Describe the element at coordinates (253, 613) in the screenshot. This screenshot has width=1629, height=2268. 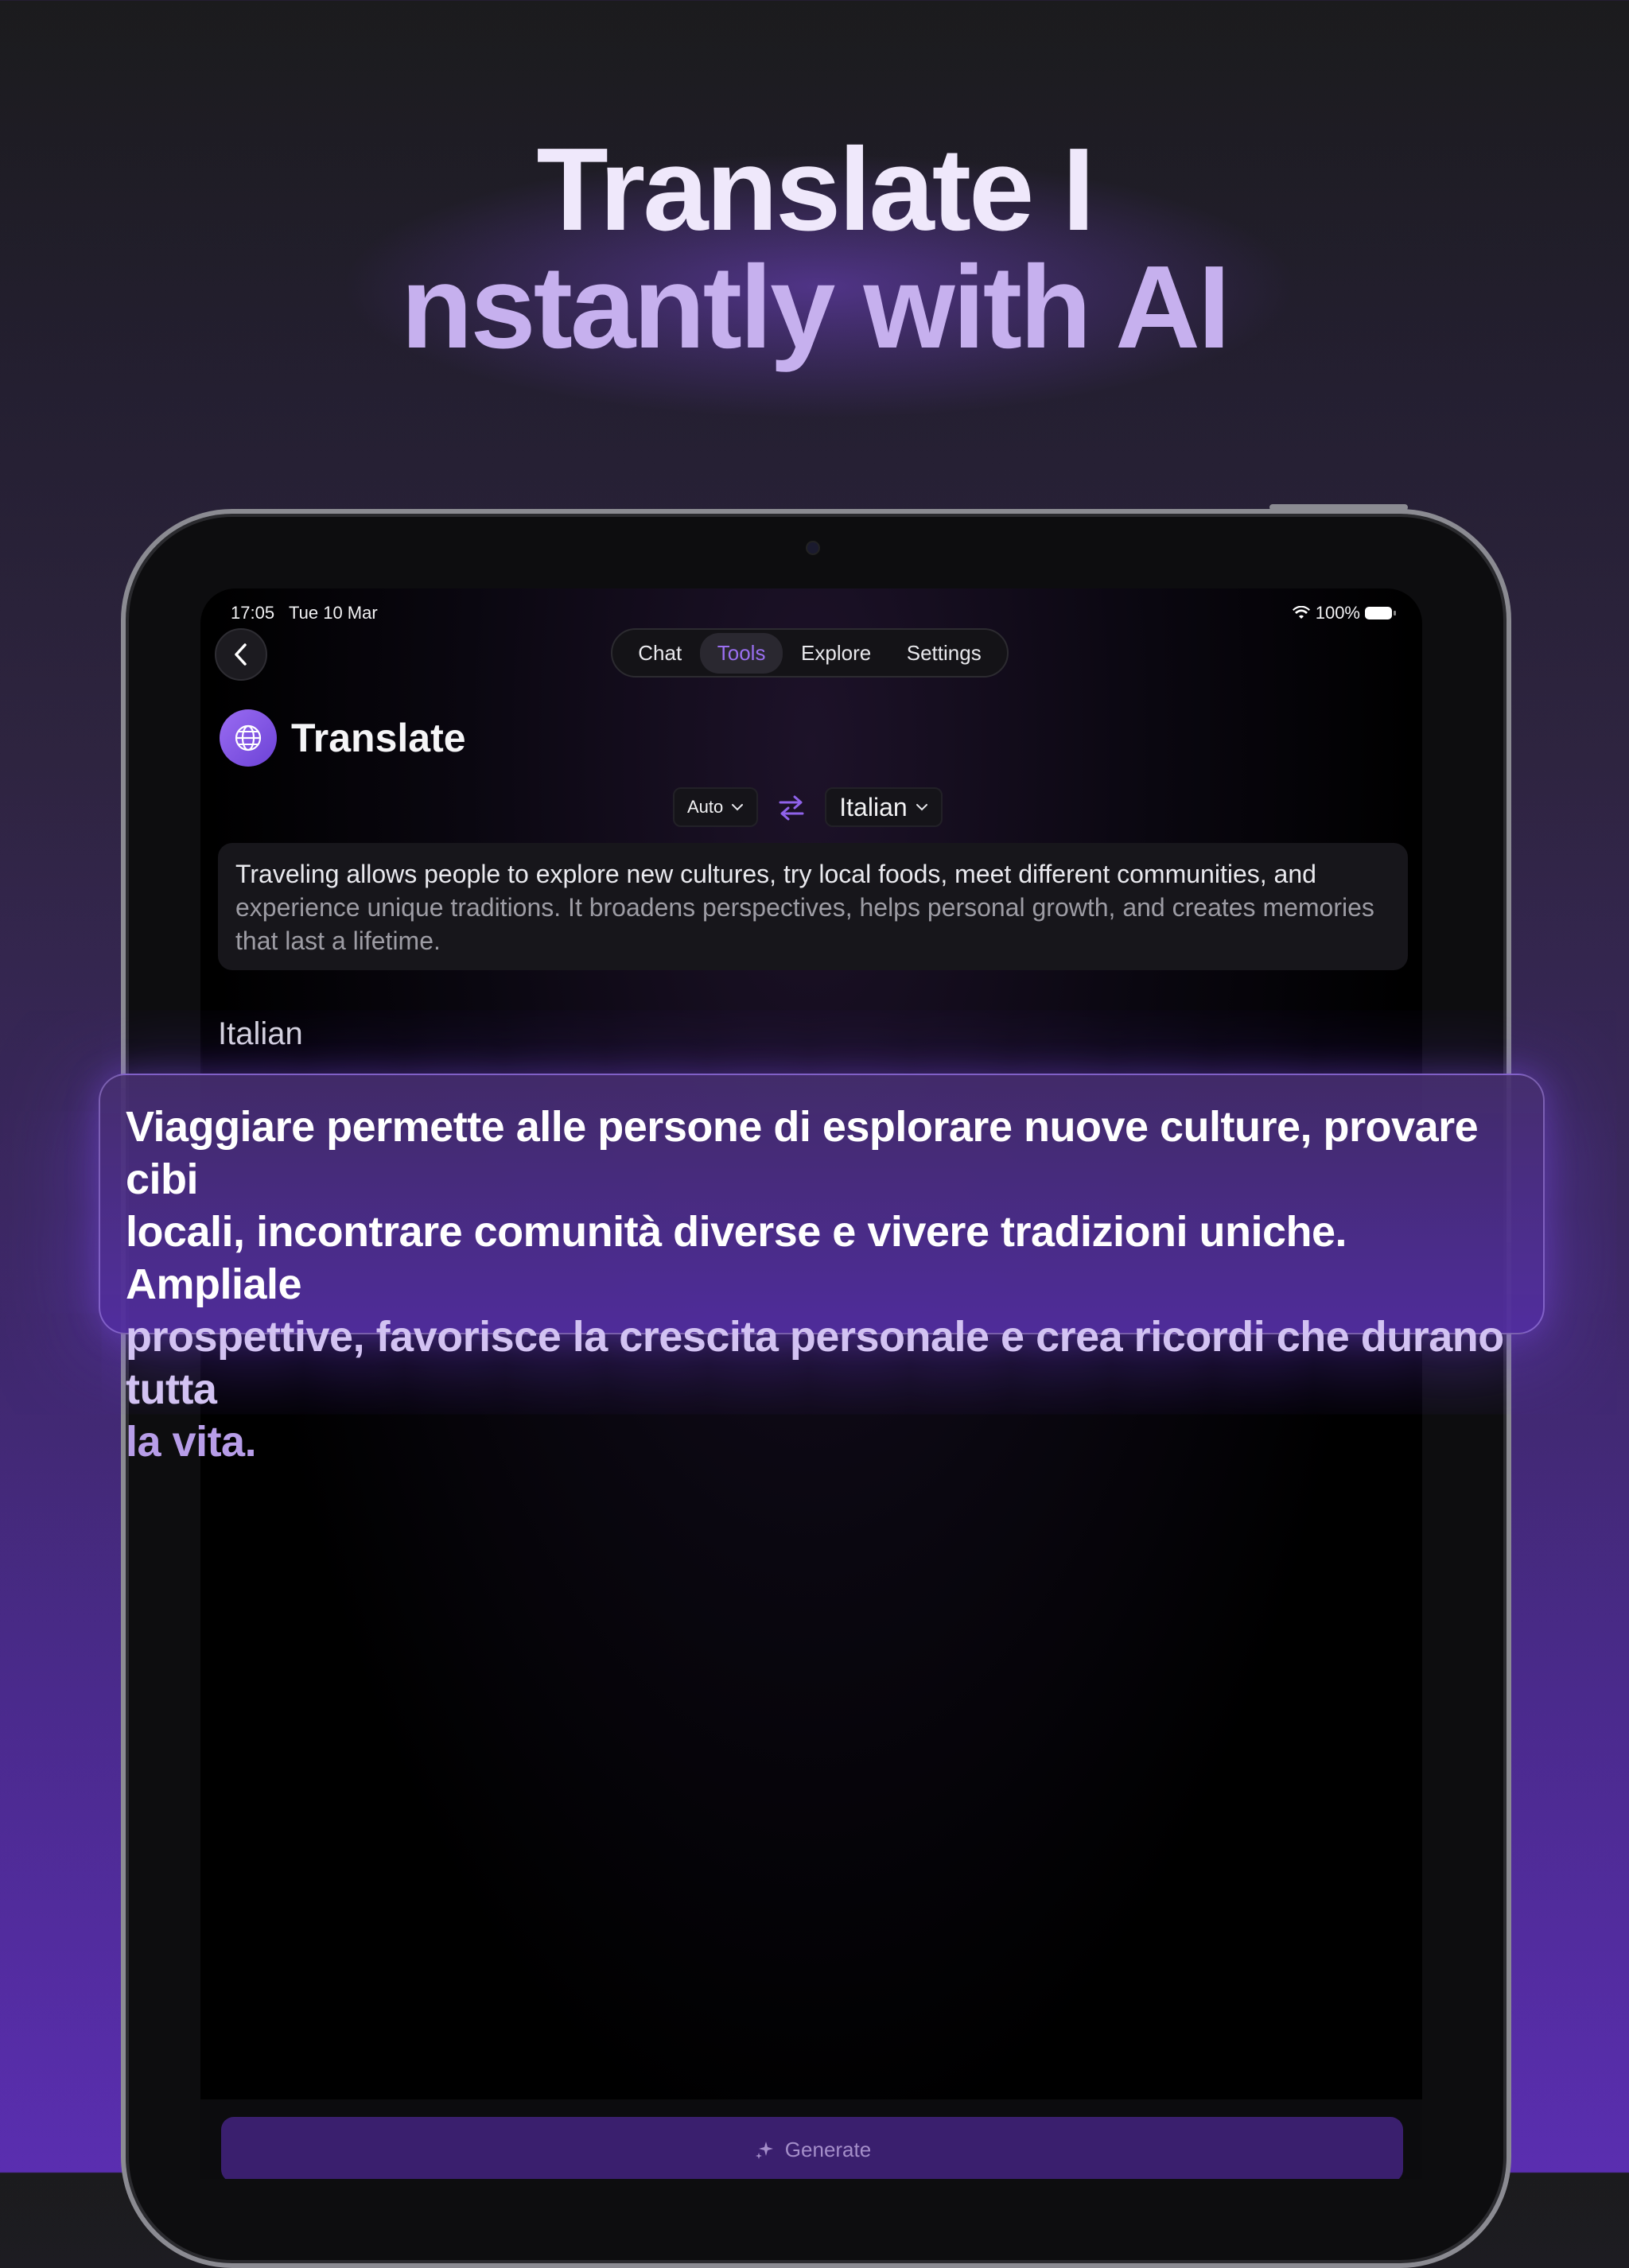
I see `status-time: 17:05` at that location.